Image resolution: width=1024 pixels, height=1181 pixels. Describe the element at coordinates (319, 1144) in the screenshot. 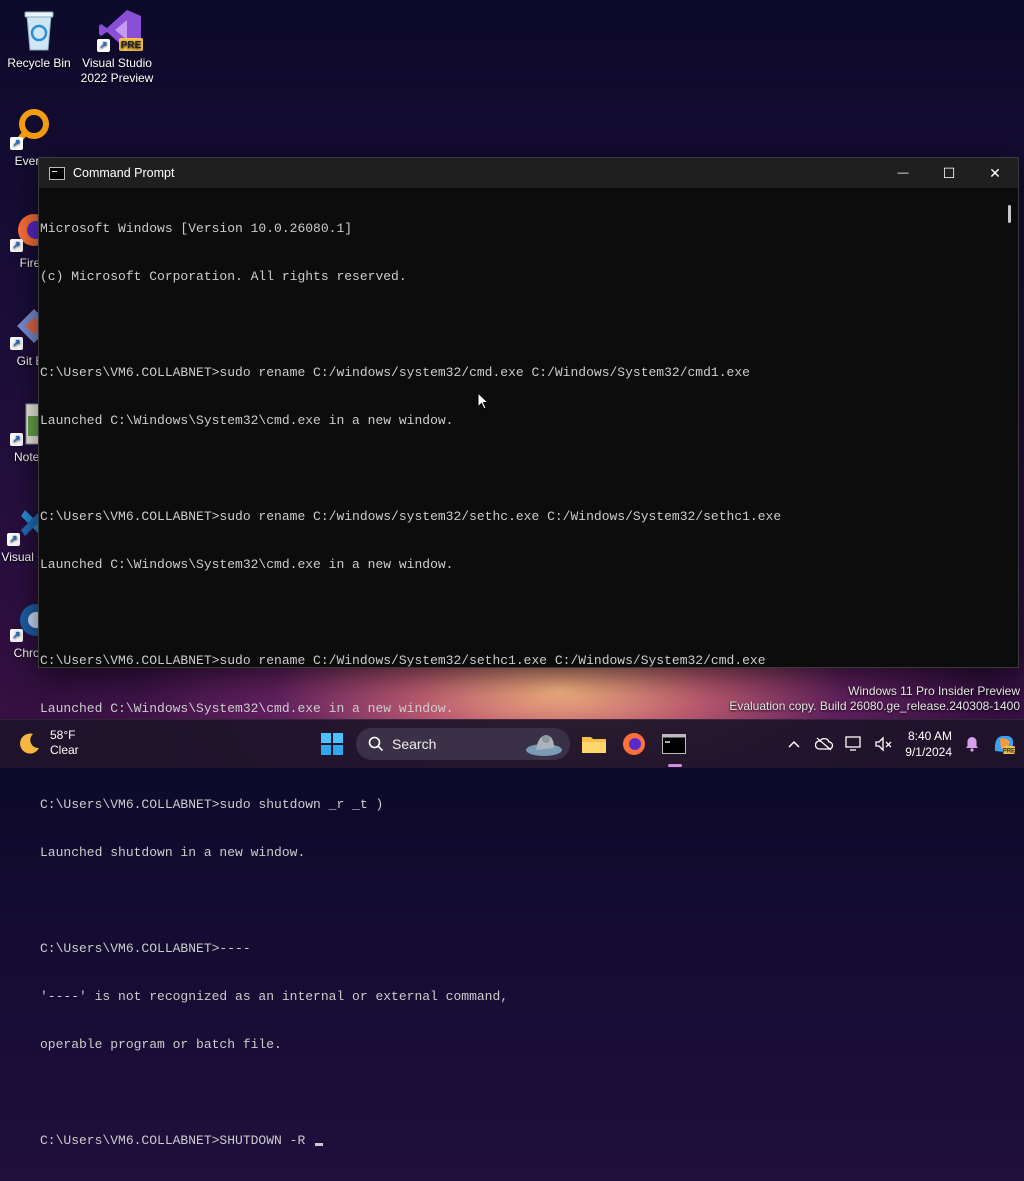

I see `text-cursor` at that location.